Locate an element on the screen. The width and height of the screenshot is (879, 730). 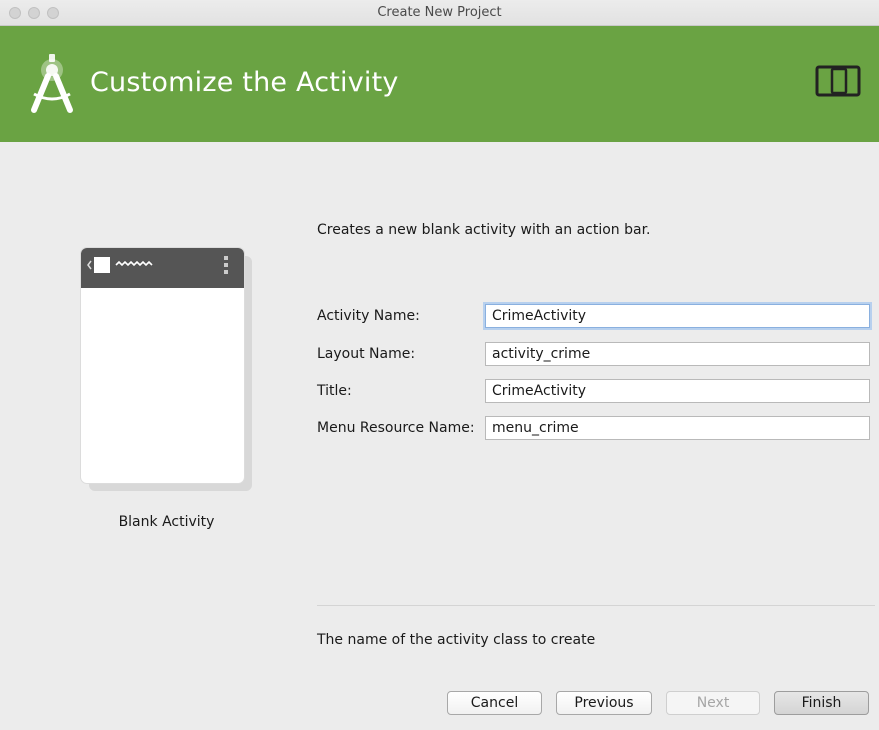
title-label: Title: is located at coordinates (334, 391).